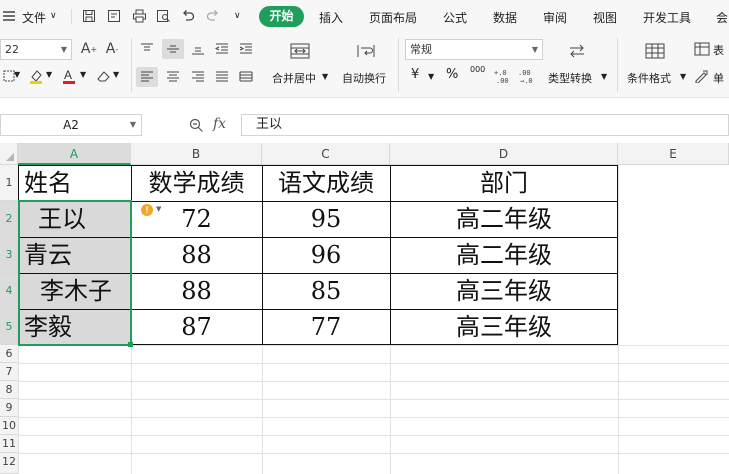 This screenshot has width=729, height=474. What do you see at coordinates (326, 291) in the screenshot?
I see `cell-c4: 85` at bounding box center [326, 291].